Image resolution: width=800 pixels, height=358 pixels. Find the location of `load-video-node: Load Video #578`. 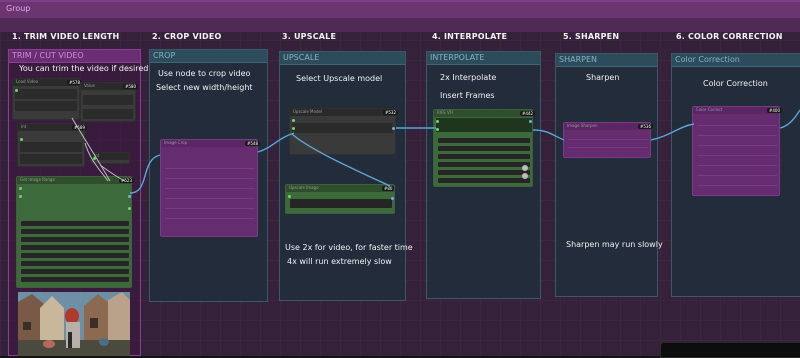

load-video-node: Load Video #578 is located at coordinates (47, 99).